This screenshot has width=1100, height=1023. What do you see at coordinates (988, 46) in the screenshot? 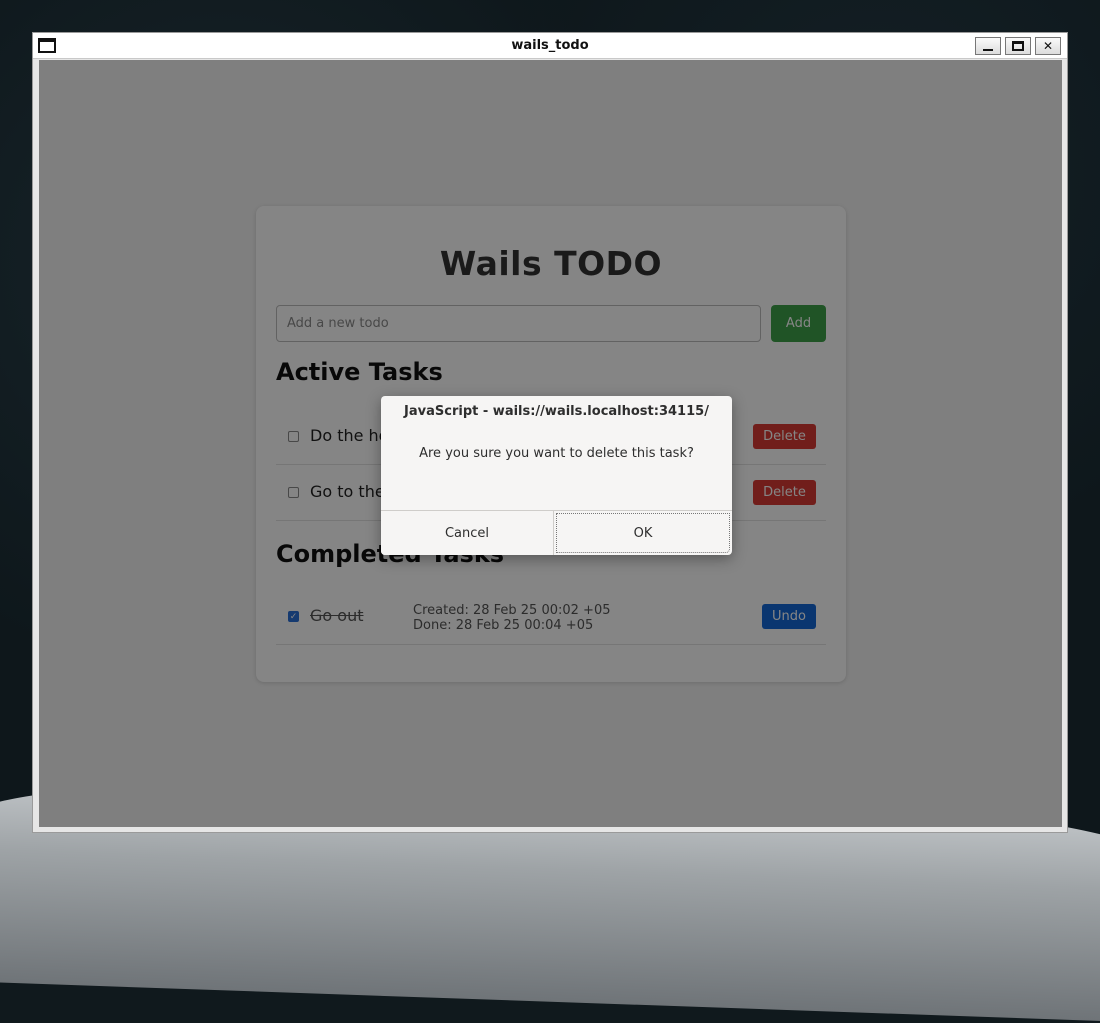
I see `minimize-button` at bounding box center [988, 46].